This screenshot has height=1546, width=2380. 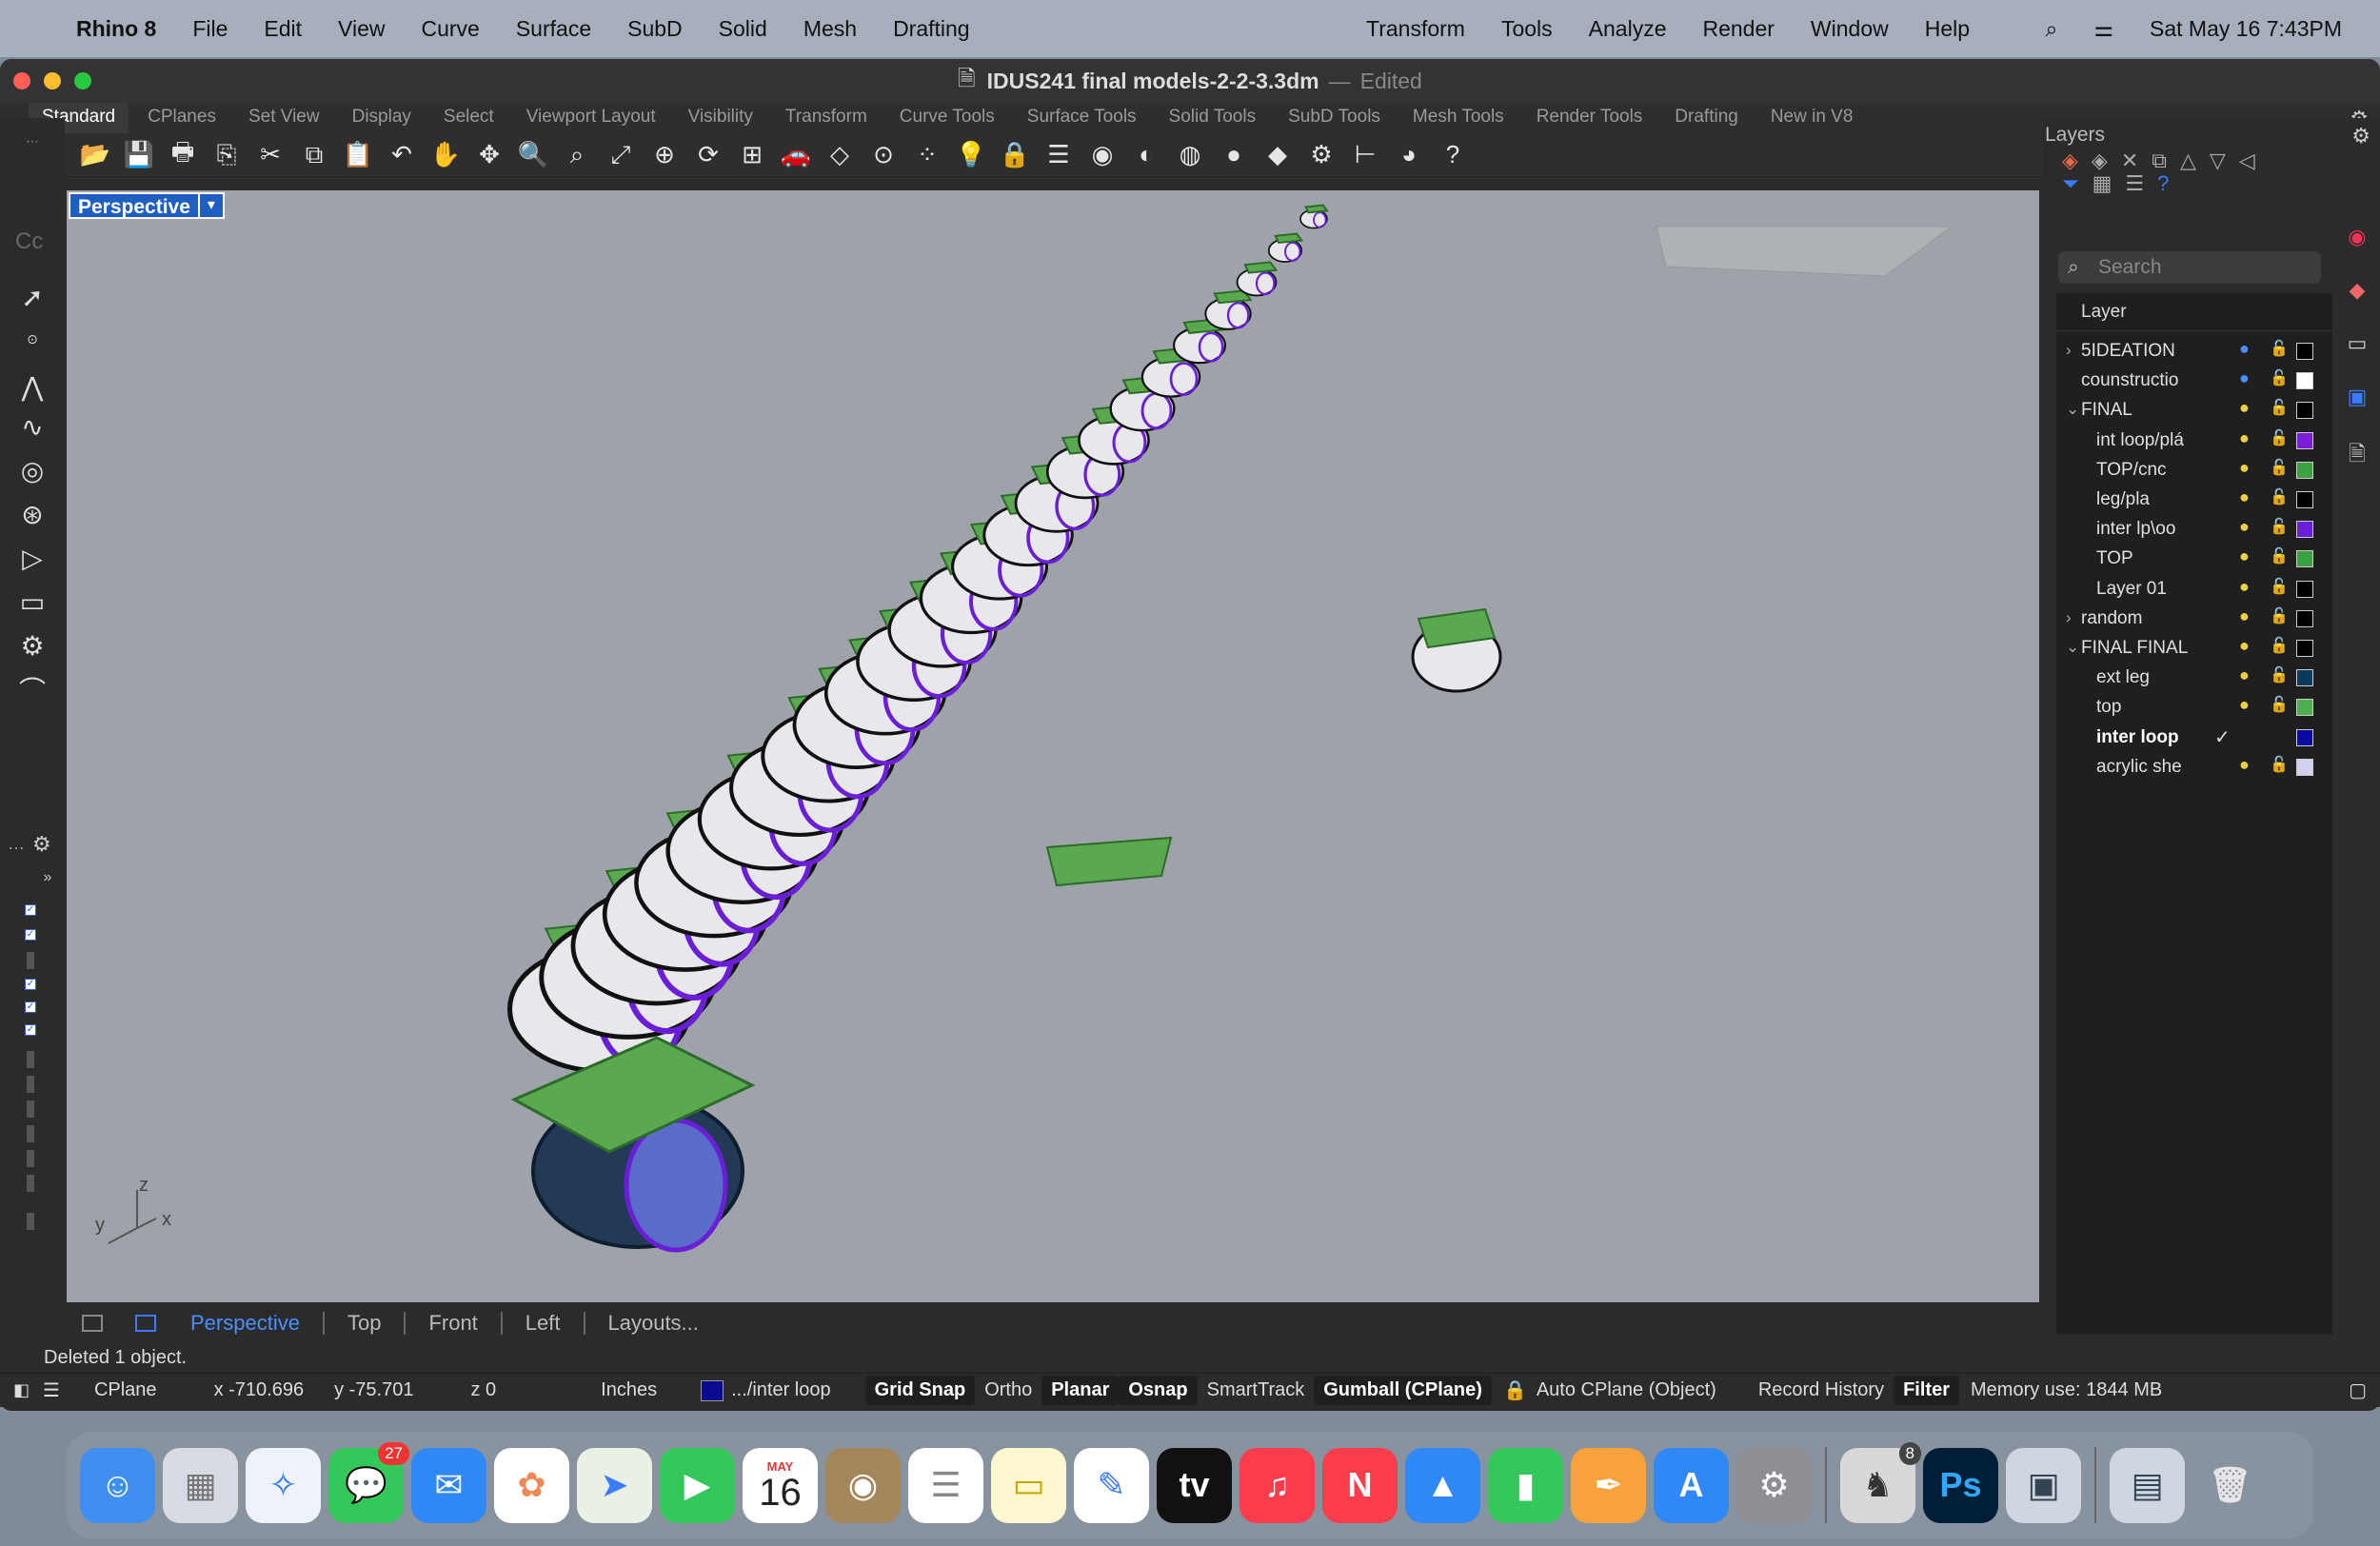 What do you see at coordinates (1626, 1390) in the screenshot?
I see `auto-cplane-toggle: Auto CPlane (Object)` at bounding box center [1626, 1390].